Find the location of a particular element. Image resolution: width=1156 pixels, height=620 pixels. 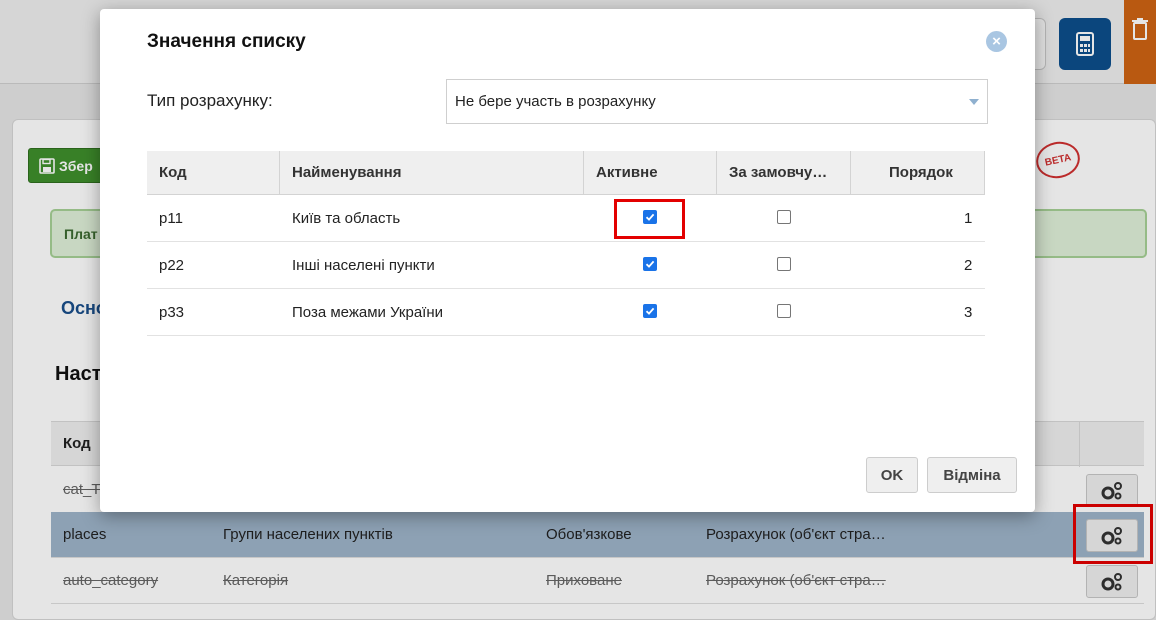

dialog-title: Значення списку is located at coordinates (226, 41).